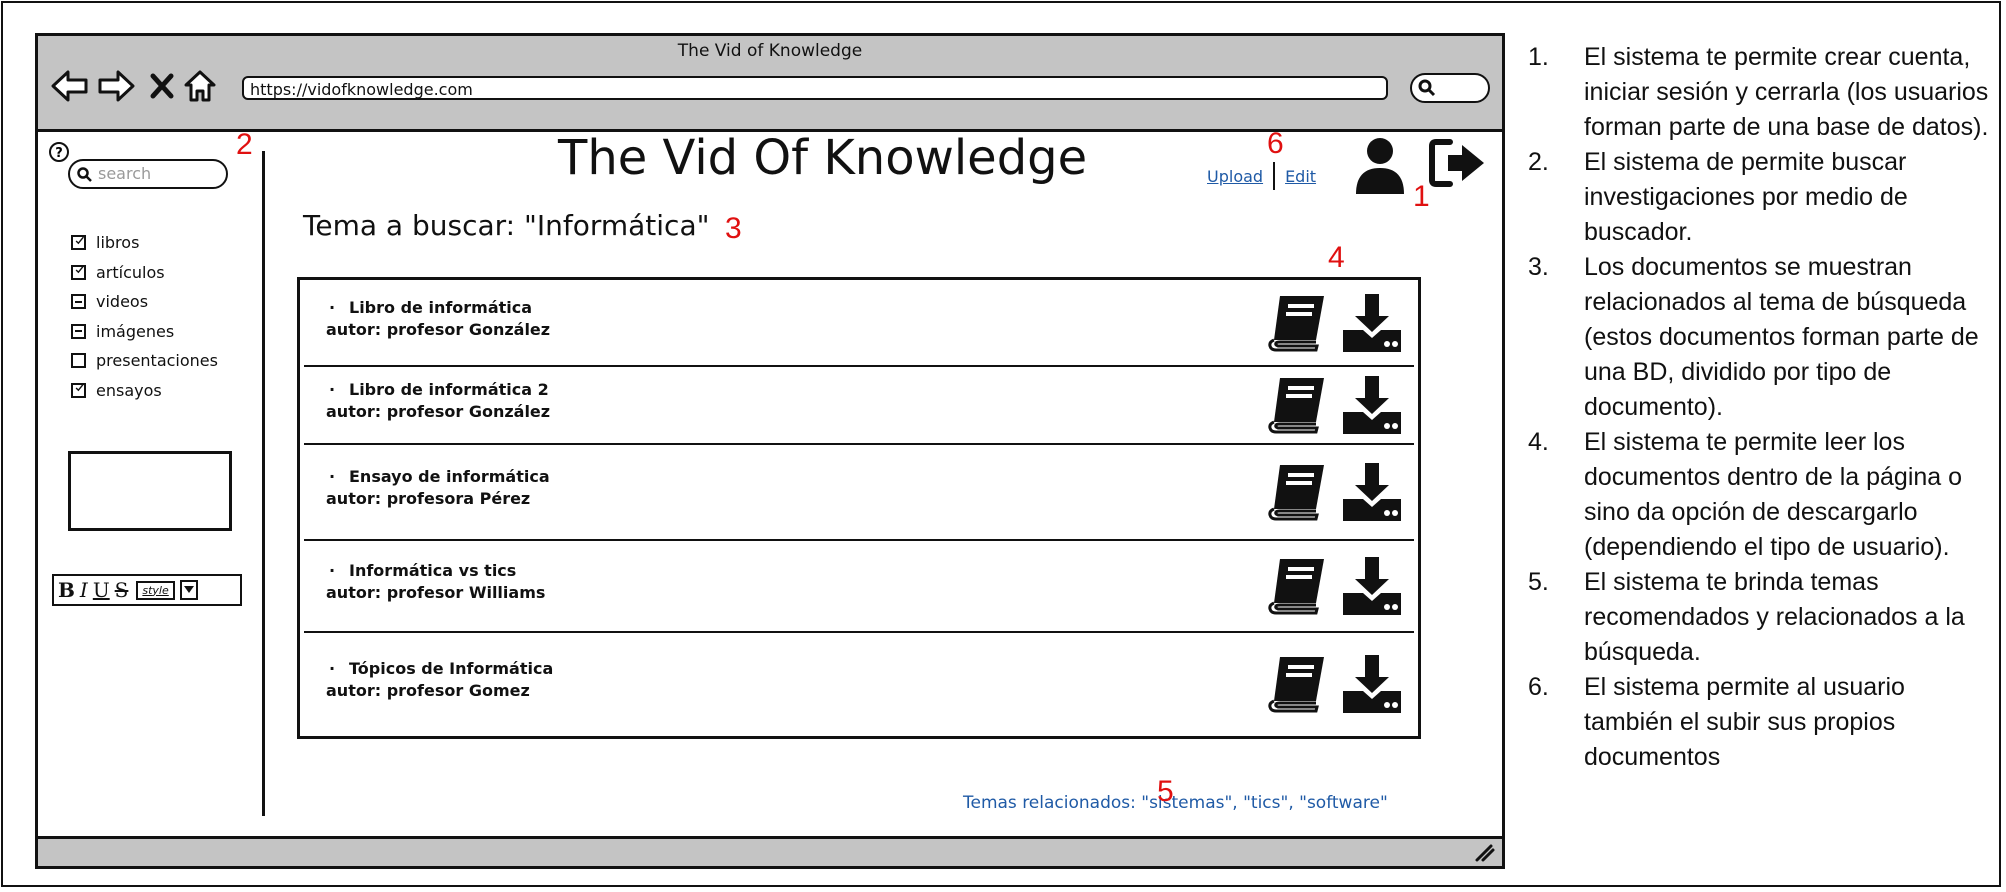  What do you see at coordinates (122, 302) in the screenshot?
I see `filter-label: videos` at bounding box center [122, 302].